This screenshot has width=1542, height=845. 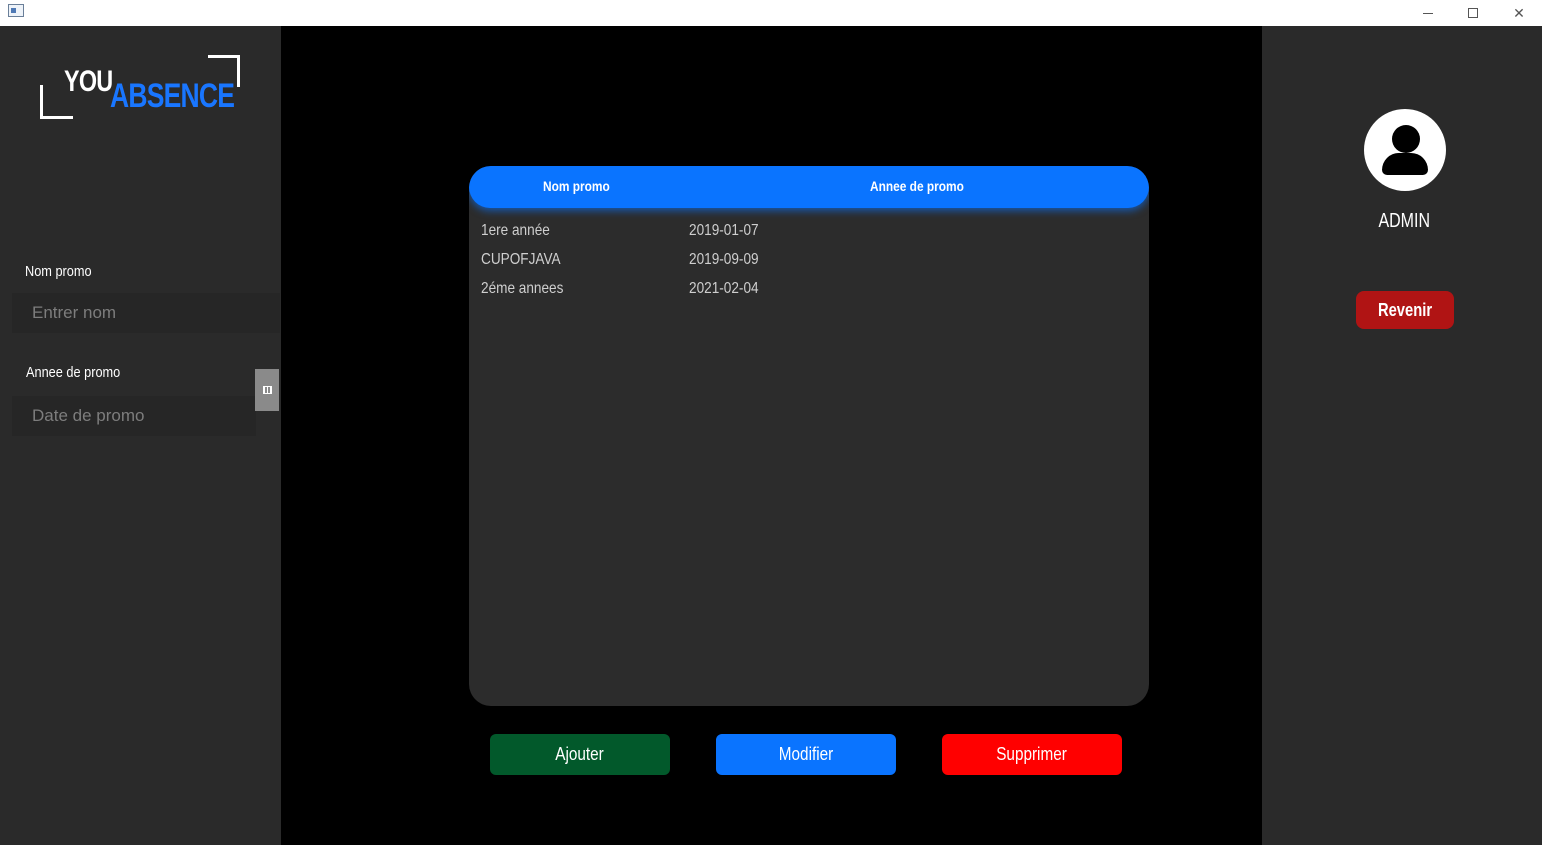 What do you see at coordinates (809, 187) in the screenshot?
I see `table-header: Nom promo Annee de promo` at bounding box center [809, 187].